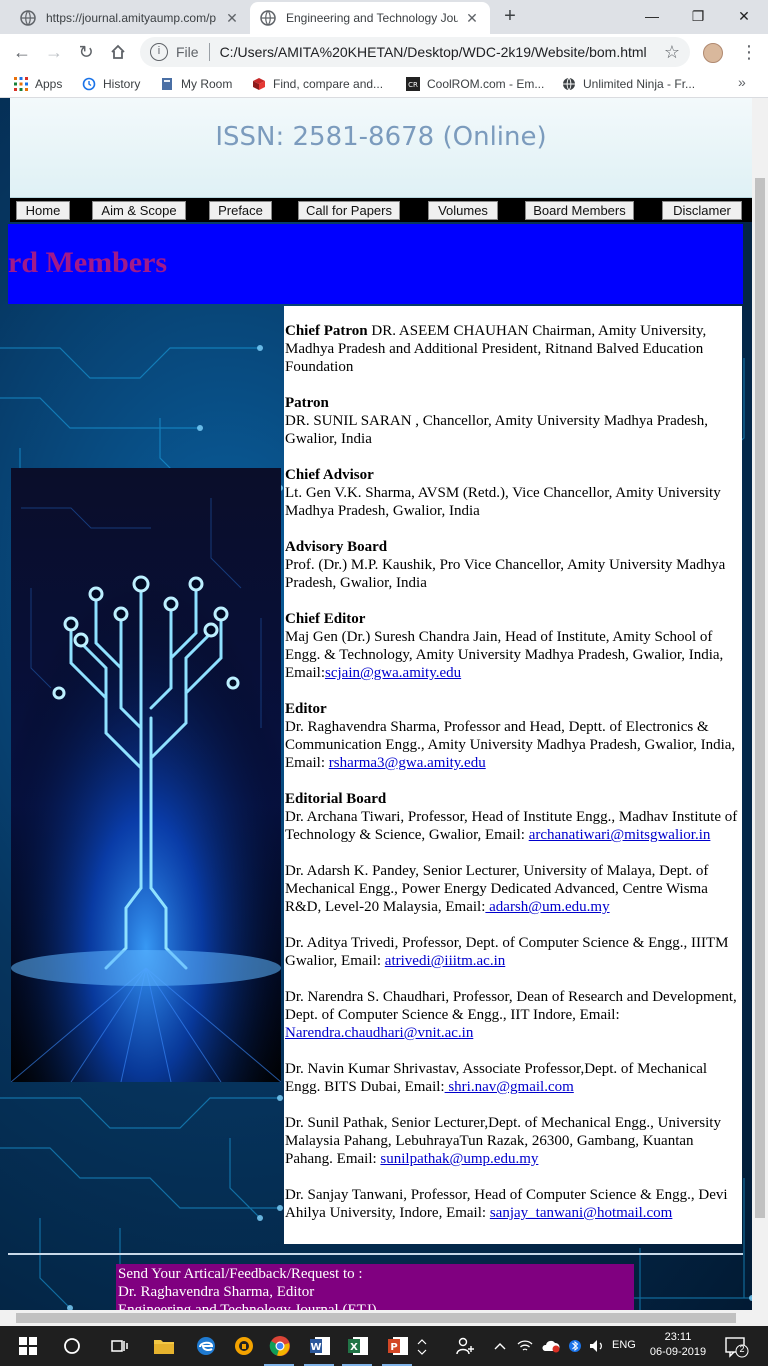  What do you see at coordinates (422, 1346) in the screenshot?
I see `chevron-up-icon` at bounding box center [422, 1346].